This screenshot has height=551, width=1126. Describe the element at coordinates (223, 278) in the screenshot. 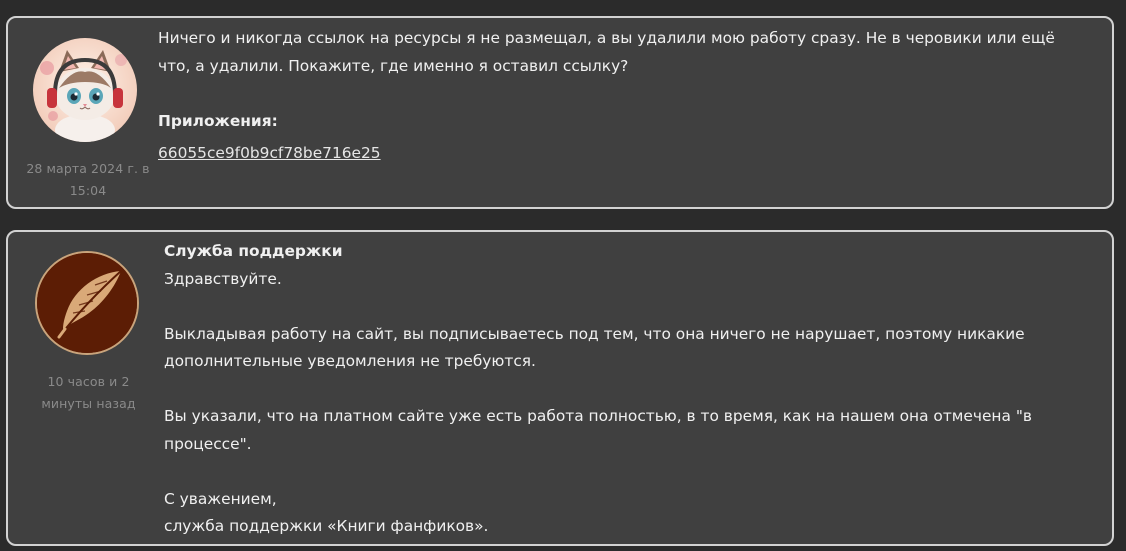

I see `greeting-text: Здравствуйте.` at that location.